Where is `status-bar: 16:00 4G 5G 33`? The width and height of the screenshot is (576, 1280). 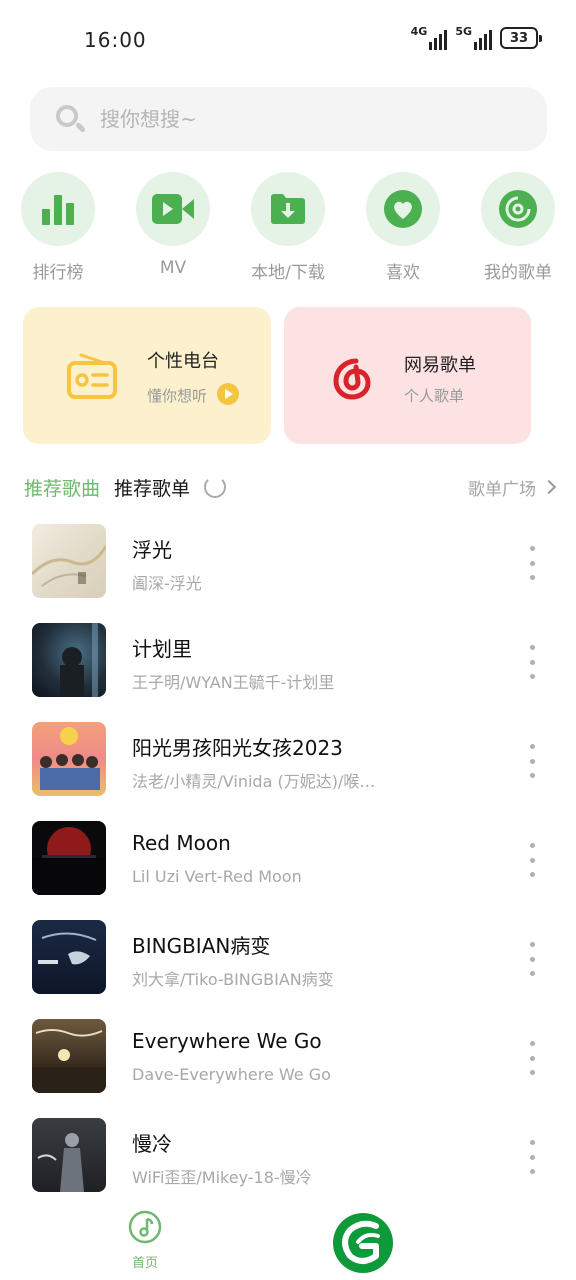 status-bar: 16:00 4G 5G 33 is located at coordinates (288, 40).